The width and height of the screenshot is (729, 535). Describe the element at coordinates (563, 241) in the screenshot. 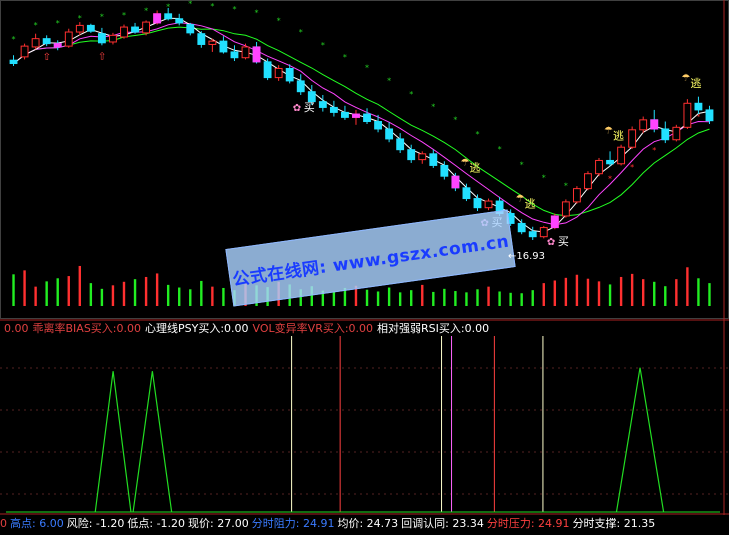

I see `buy-signal-label-2: 买` at that location.